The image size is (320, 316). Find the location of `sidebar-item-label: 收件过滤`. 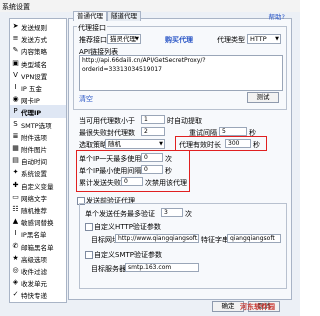

sidebar-item-label: 收件过滤 is located at coordinates (34, 272).